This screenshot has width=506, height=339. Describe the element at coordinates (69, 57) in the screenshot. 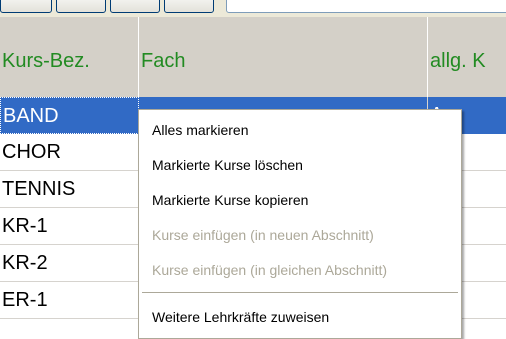

I see `column-header-kurs-bez: Kurs-Bez.` at that location.